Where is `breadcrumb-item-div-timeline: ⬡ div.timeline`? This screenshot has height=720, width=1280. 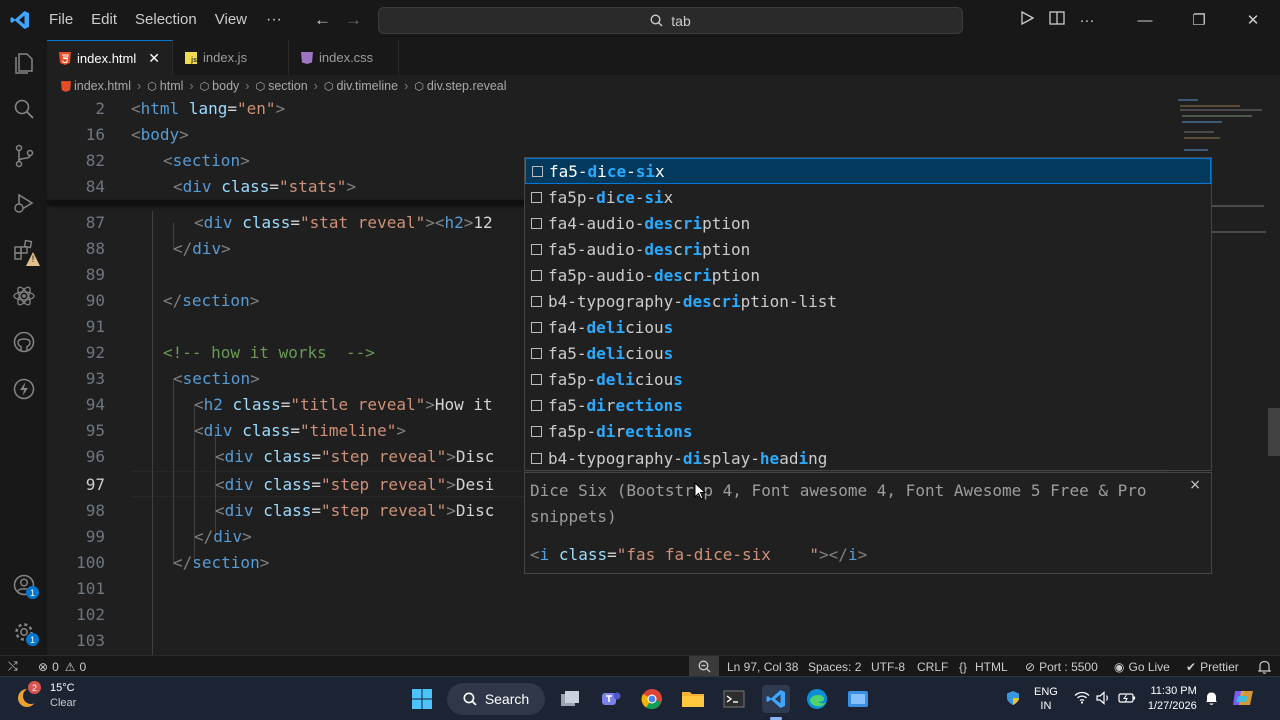 breadcrumb-item-div-timeline: ⬡ div.timeline is located at coordinates (361, 86).